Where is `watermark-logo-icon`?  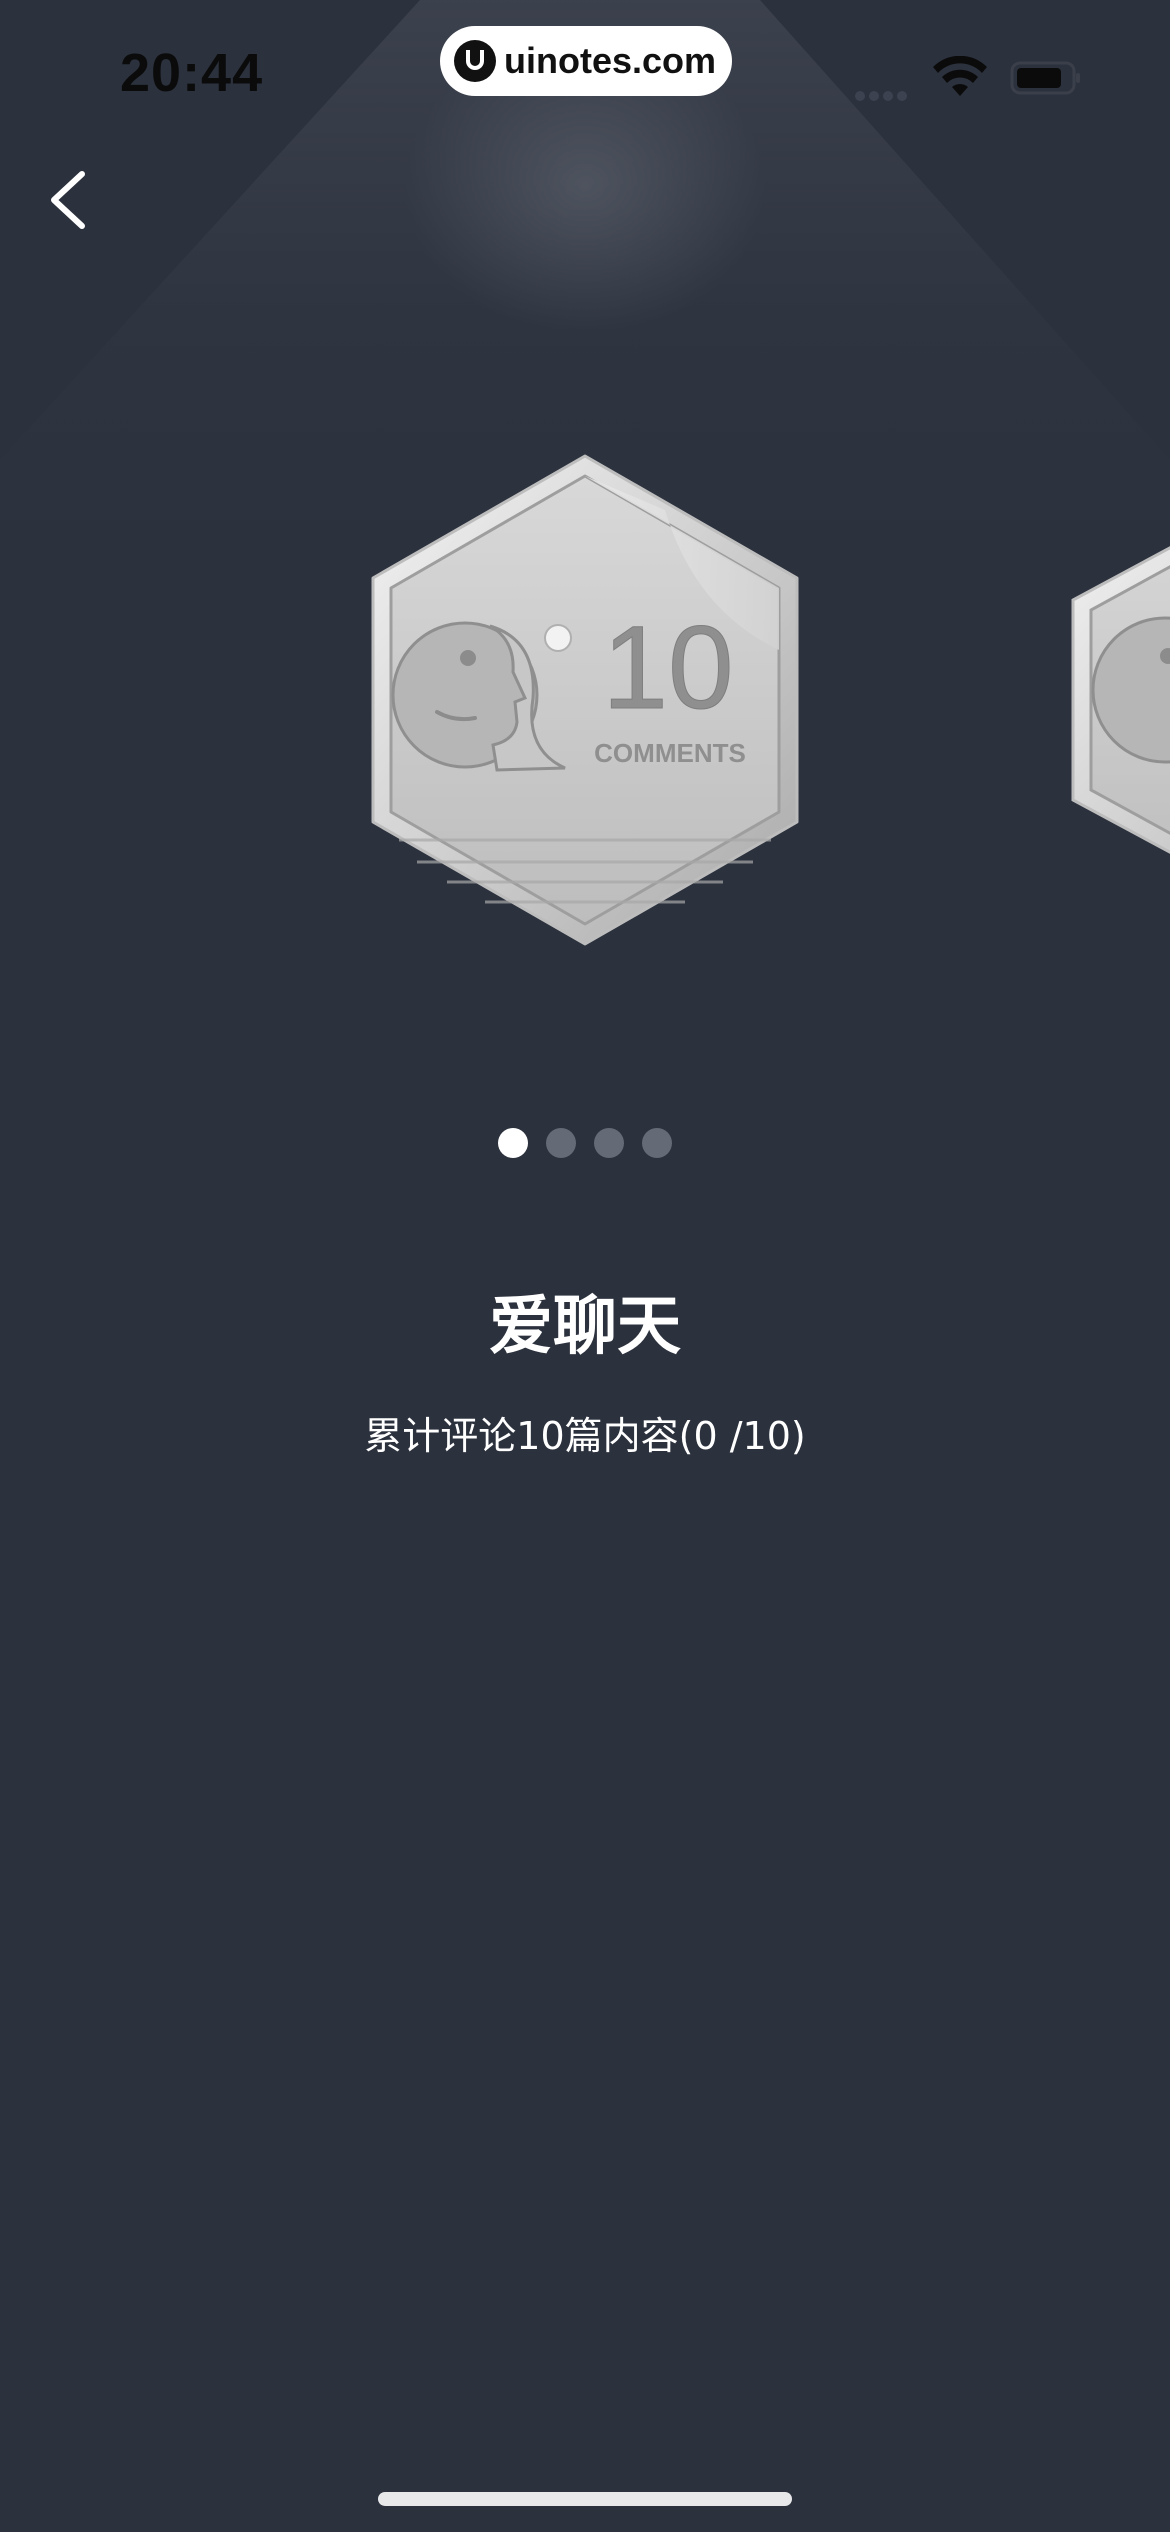
watermark-logo-icon is located at coordinates (475, 61).